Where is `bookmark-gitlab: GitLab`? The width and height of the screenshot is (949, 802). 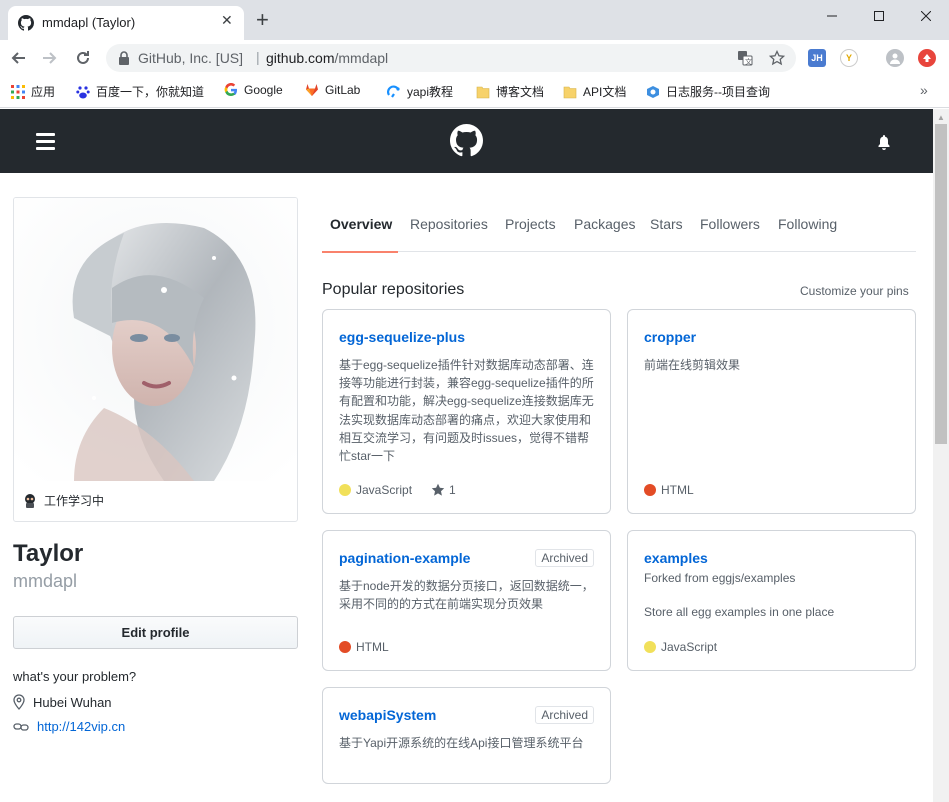 bookmark-gitlab: GitLab is located at coordinates (332, 90).